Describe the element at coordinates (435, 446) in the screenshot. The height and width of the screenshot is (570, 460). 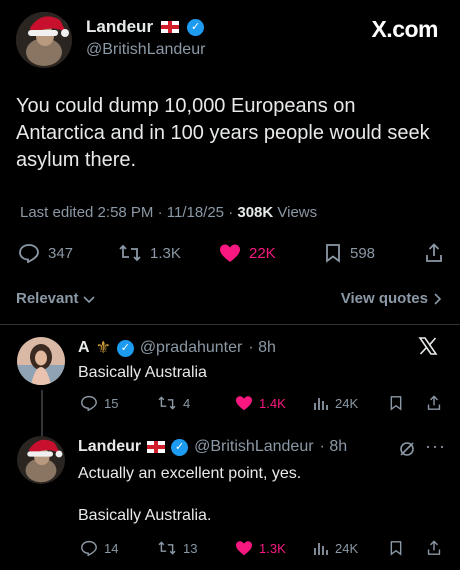
I see `more-options-icon: ···` at that location.